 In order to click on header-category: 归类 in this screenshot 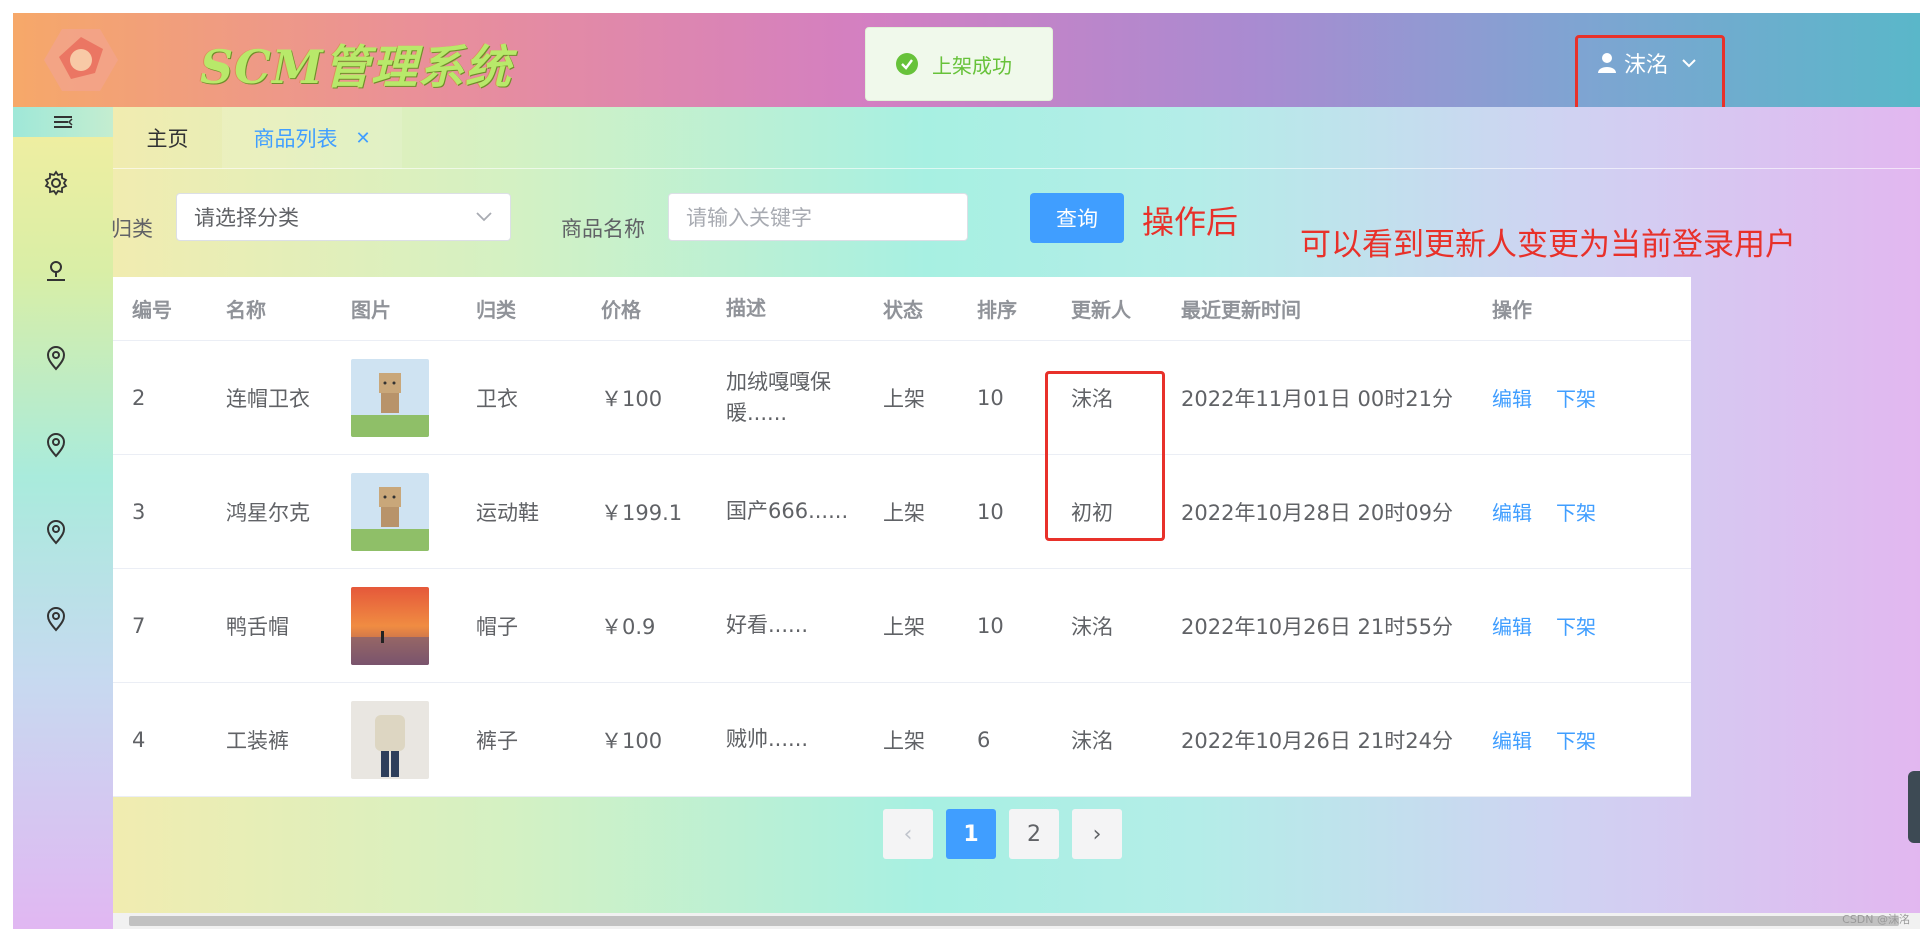, I will do `click(496, 310)`.